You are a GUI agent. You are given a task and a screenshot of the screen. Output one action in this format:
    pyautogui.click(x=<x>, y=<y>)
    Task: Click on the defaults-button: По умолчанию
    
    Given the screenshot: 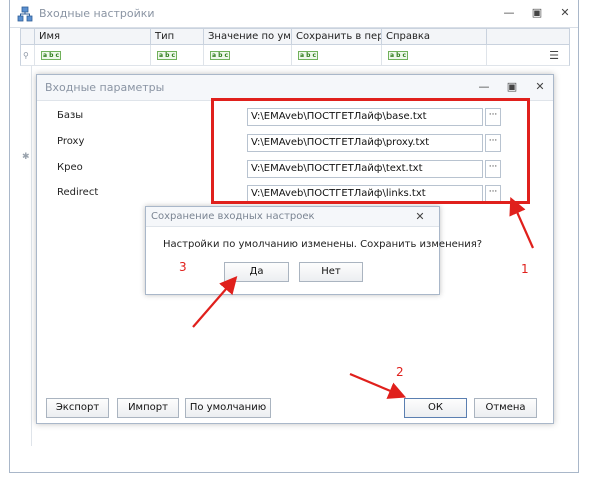 What is the action you would take?
    pyautogui.click(x=228, y=408)
    